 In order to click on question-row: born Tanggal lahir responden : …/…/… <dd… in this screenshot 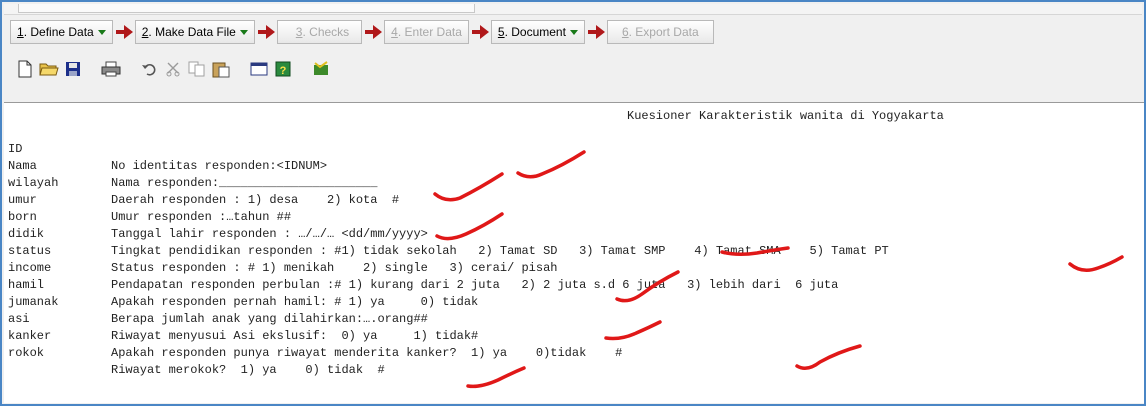, I will do `click(218, 216)`.